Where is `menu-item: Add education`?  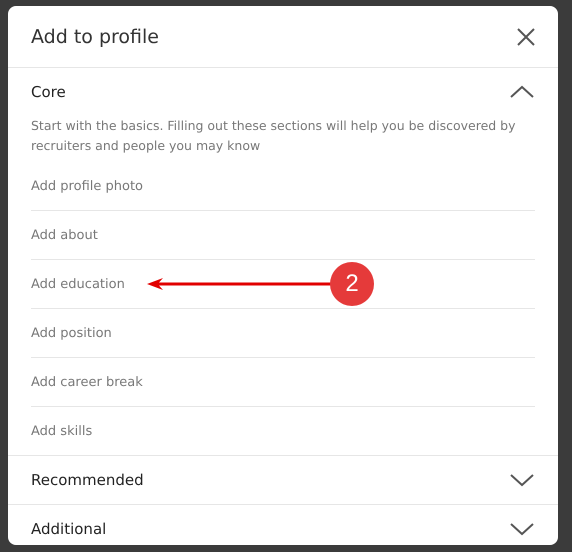 menu-item: Add education is located at coordinates (78, 284).